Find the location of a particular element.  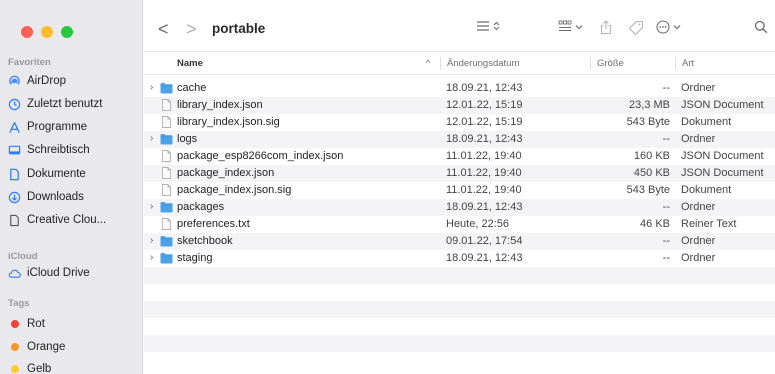

tag-button is located at coordinates (636, 28).